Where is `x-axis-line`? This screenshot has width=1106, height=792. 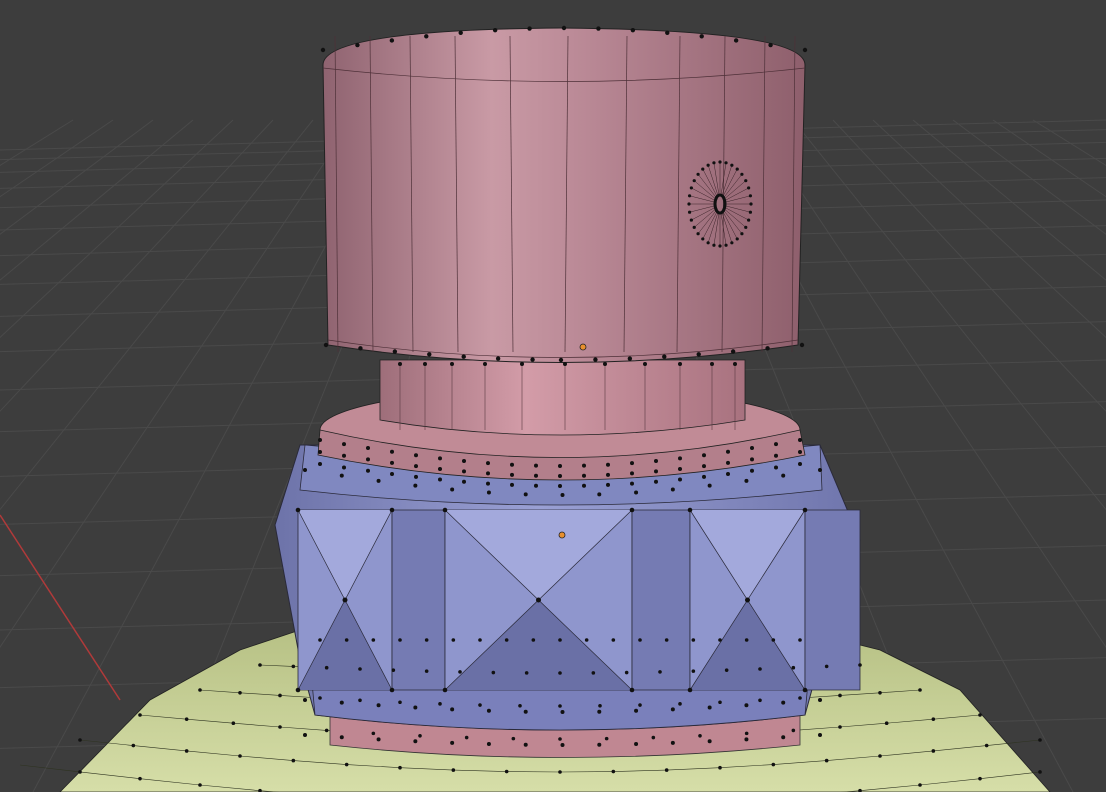
x-axis-line is located at coordinates (60, 607).